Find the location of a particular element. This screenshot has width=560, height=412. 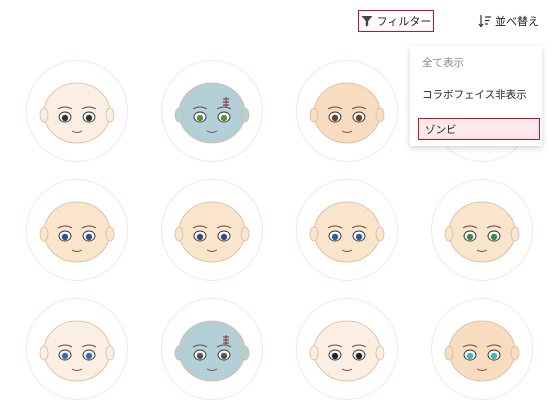

toolbar: フィルター 並べ替え is located at coordinates (280, 22).